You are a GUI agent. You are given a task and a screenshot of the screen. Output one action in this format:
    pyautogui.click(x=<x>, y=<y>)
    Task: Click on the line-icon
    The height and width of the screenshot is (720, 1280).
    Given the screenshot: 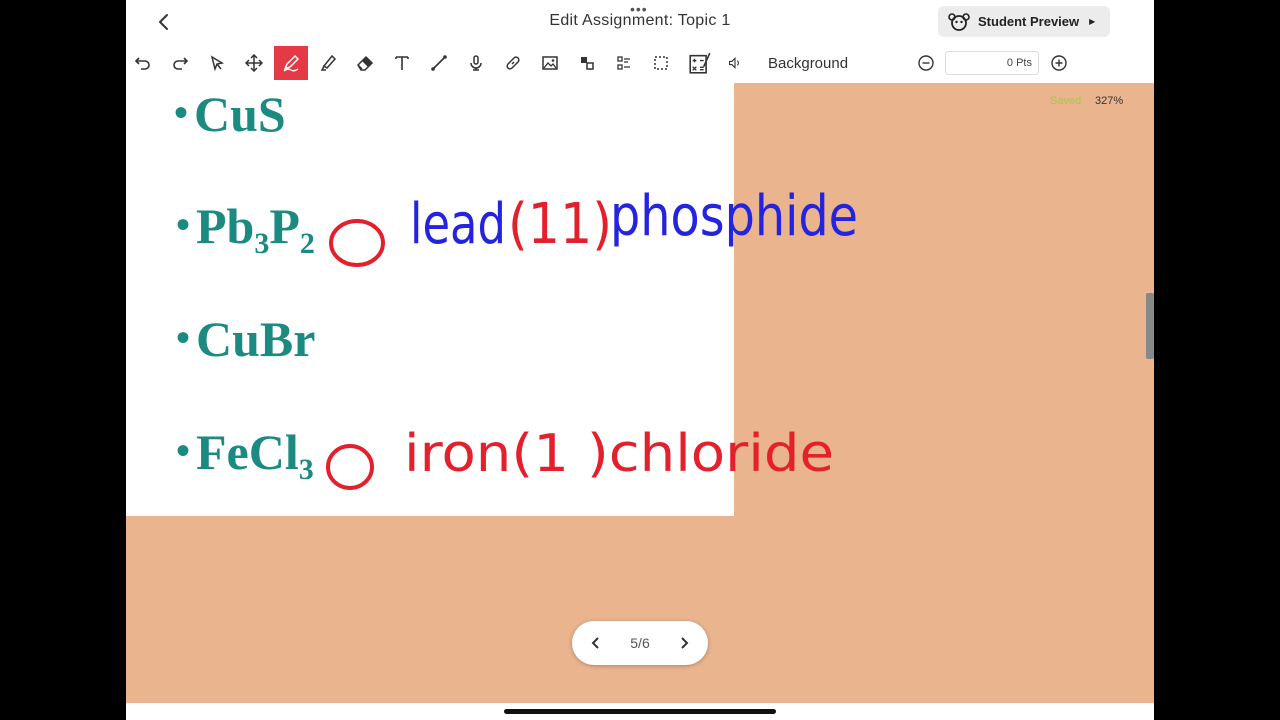 What is the action you would take?
    pyautogui.click(x=439, y=63)
    